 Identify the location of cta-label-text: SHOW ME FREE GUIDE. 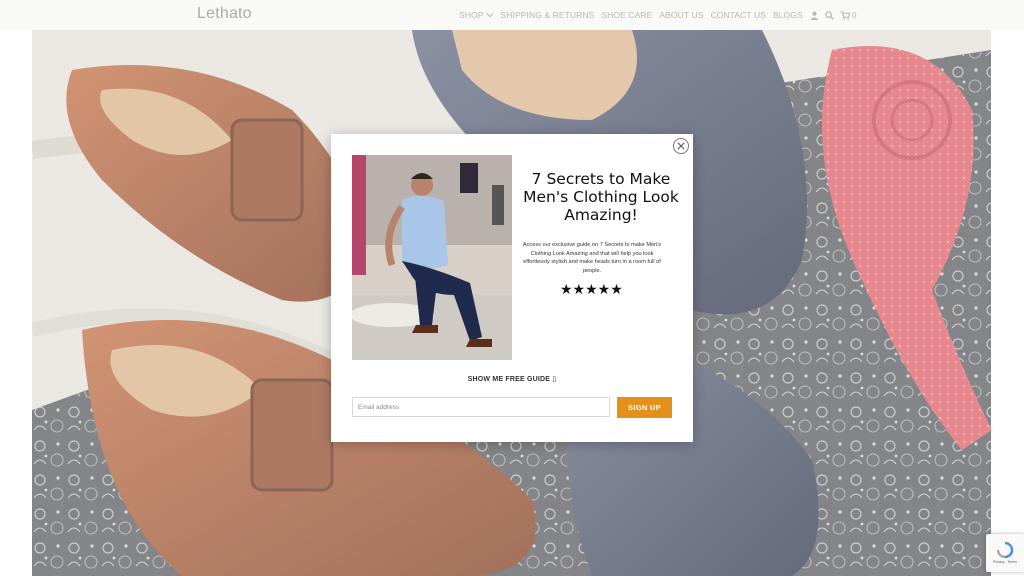
(509, 379).